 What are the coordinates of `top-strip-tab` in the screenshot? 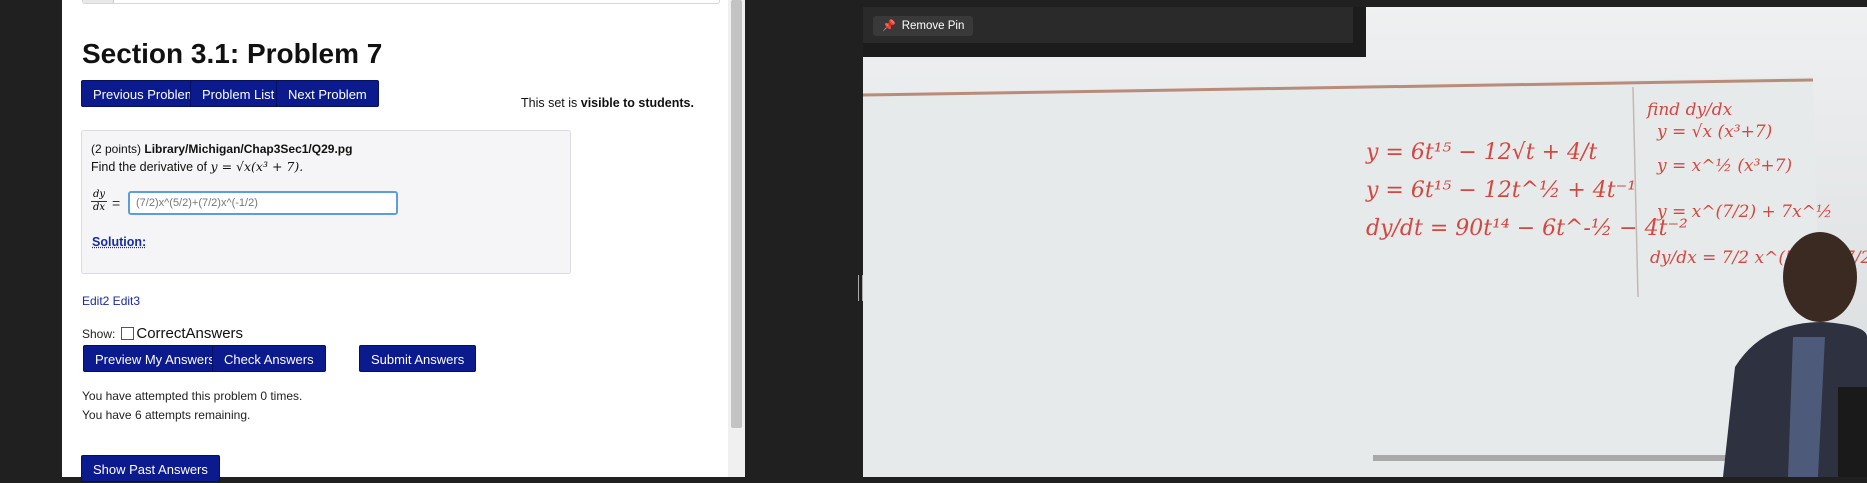 It's located at (98, 1).